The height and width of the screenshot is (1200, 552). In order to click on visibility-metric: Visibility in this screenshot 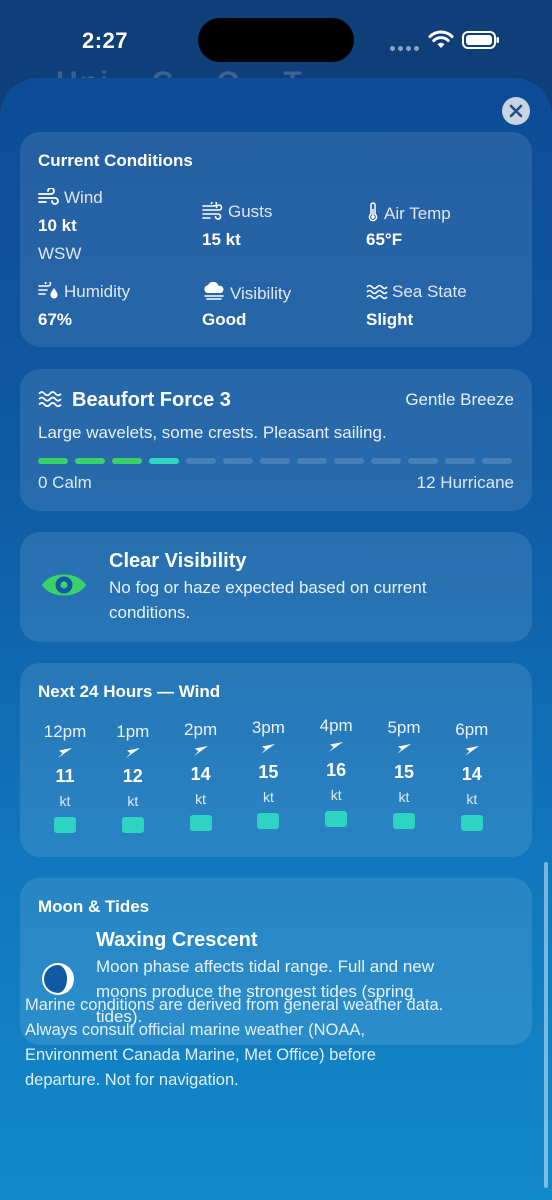, I will do `click(247, 292)`.